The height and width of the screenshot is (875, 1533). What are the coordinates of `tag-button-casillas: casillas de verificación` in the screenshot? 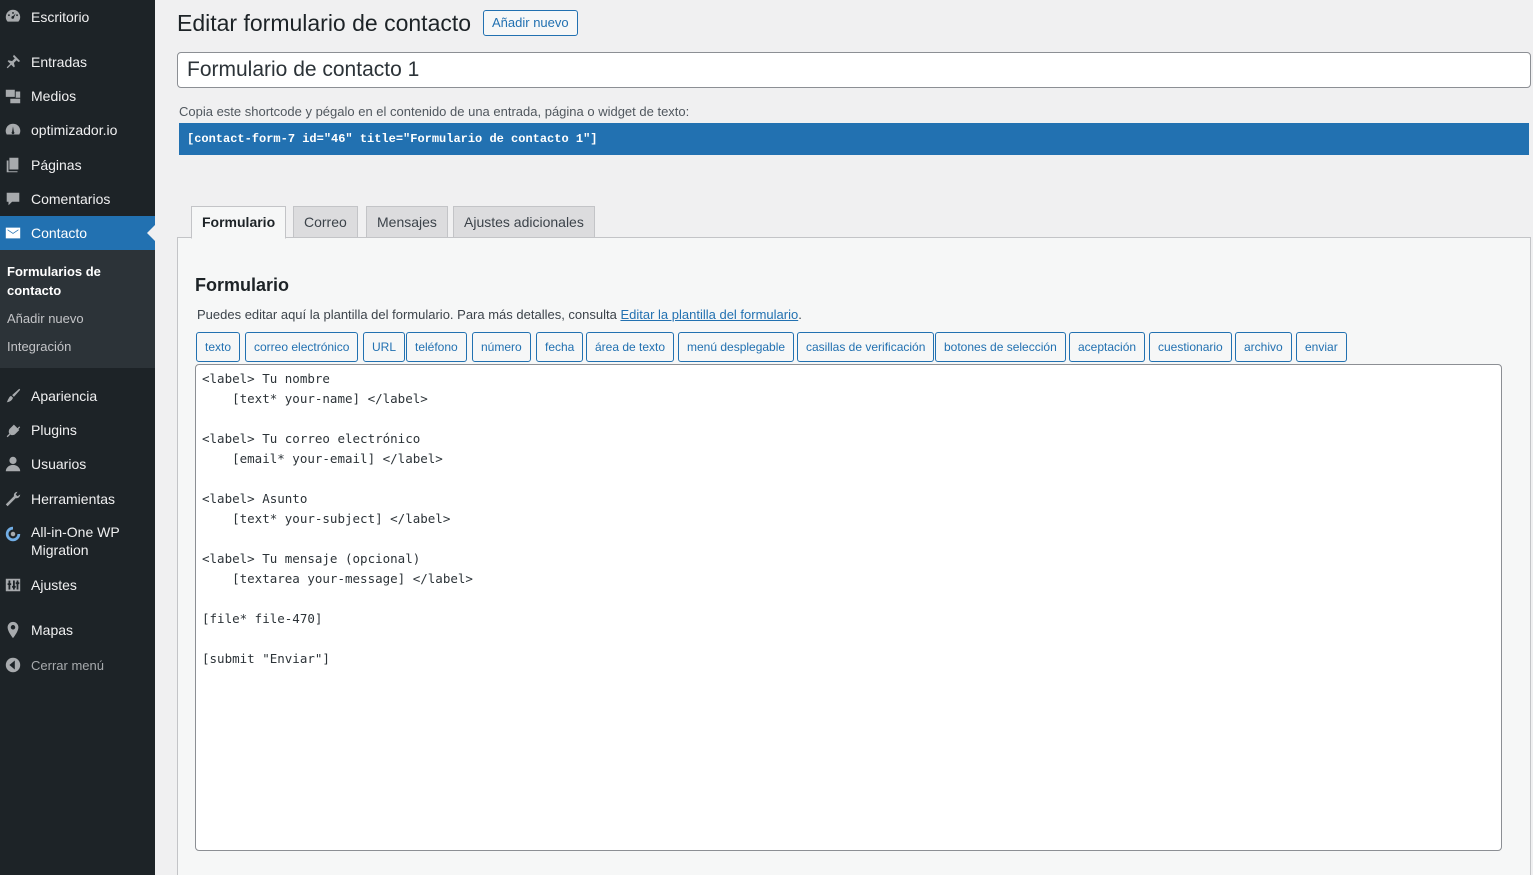 It's located at (866, 347).